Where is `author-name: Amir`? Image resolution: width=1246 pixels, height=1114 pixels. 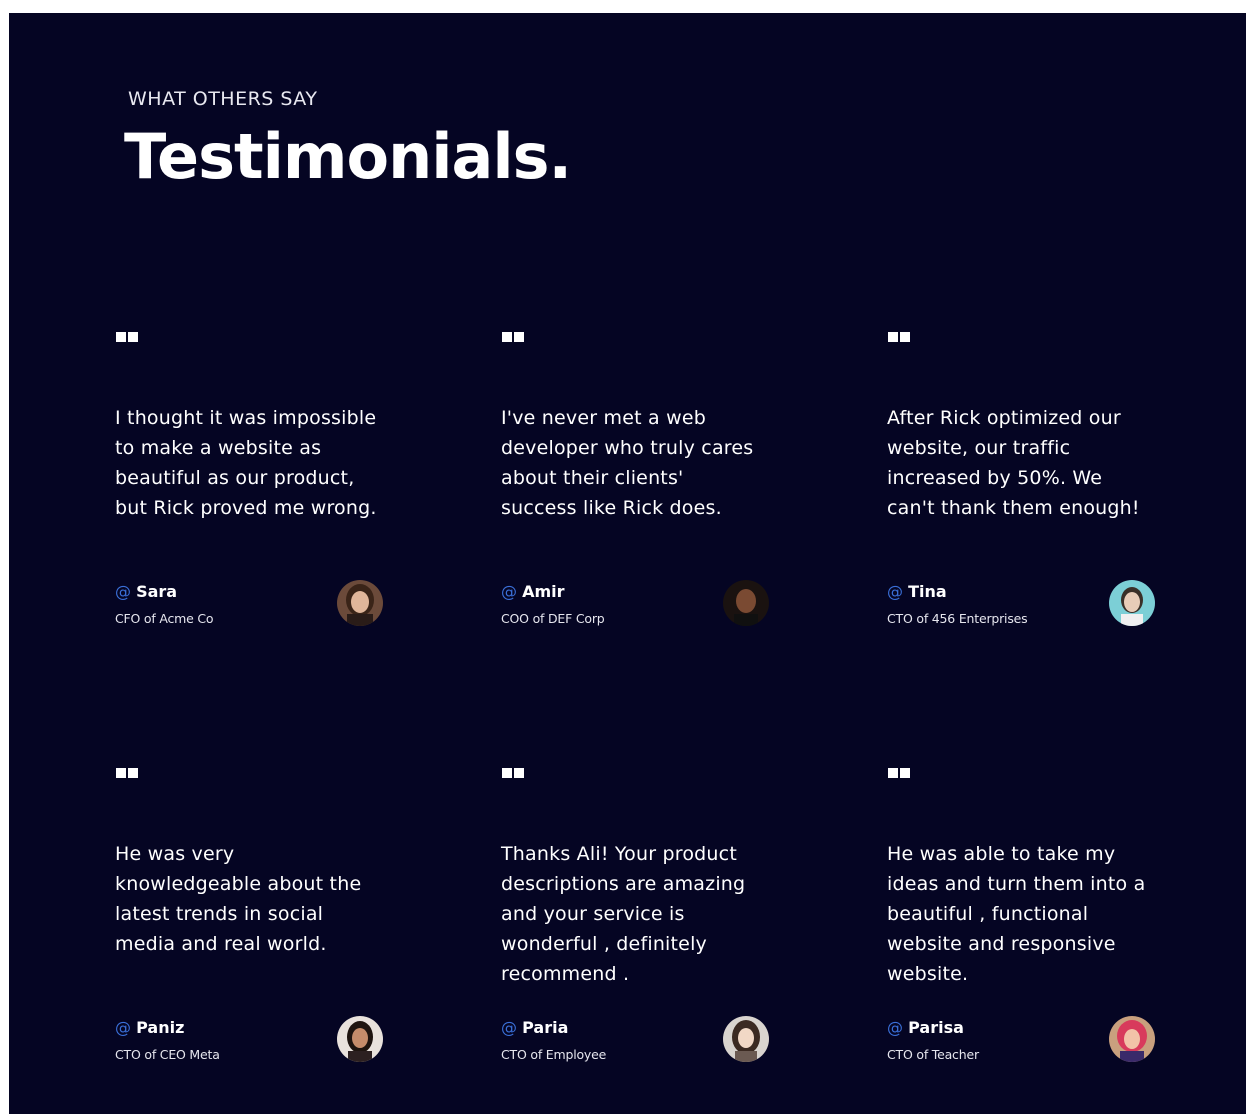
author-name: Amir is located at coordinates (543, 591).